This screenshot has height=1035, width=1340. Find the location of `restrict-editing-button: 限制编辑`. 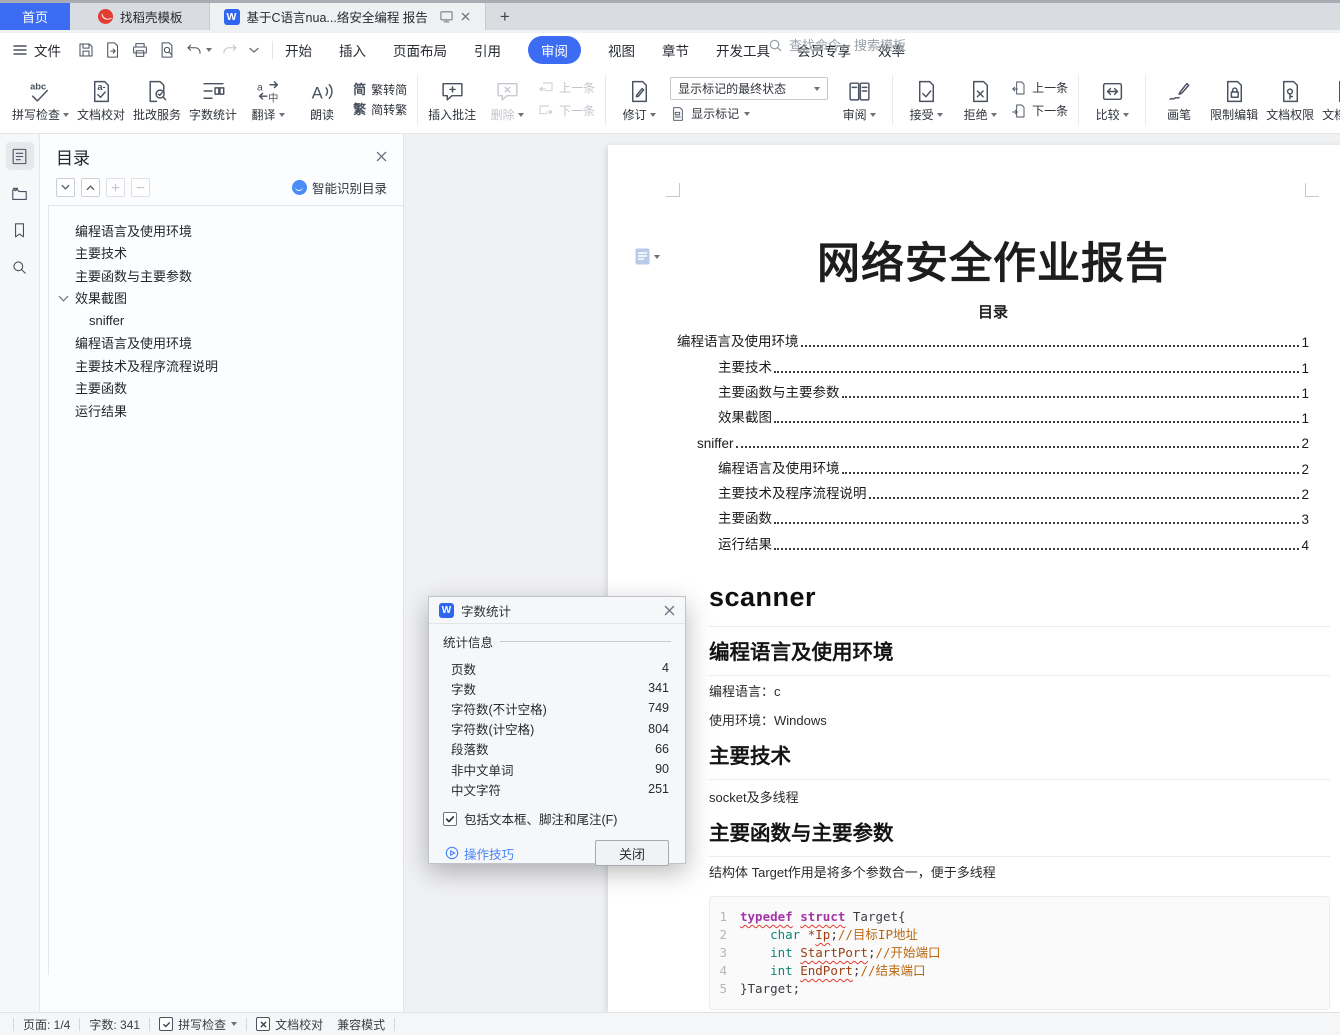

restrict-editing-button: 限制编辑 is located at coordinates (1234, 100).